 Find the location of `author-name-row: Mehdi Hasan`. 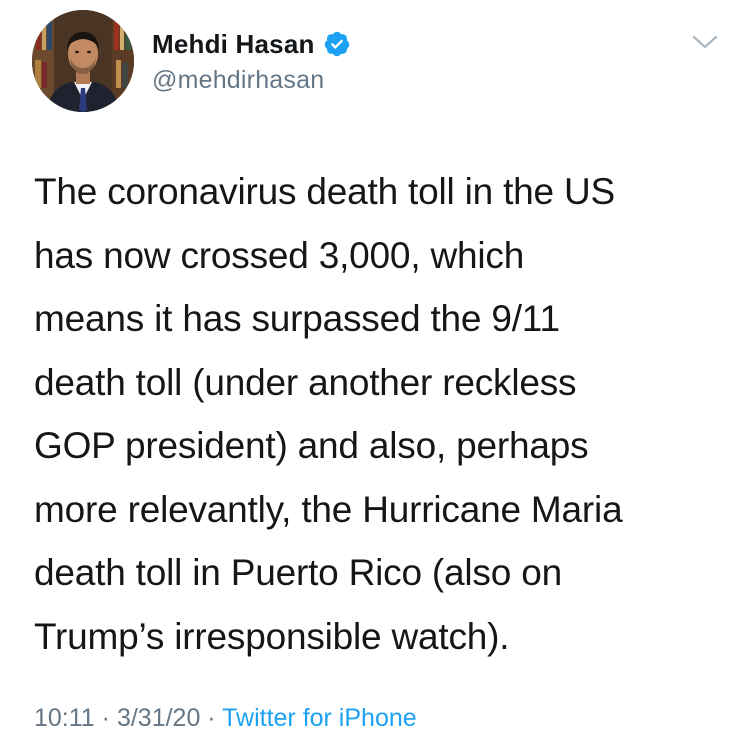

author-name-row: Mehdi Hasan is located at coordinates (251, 44).